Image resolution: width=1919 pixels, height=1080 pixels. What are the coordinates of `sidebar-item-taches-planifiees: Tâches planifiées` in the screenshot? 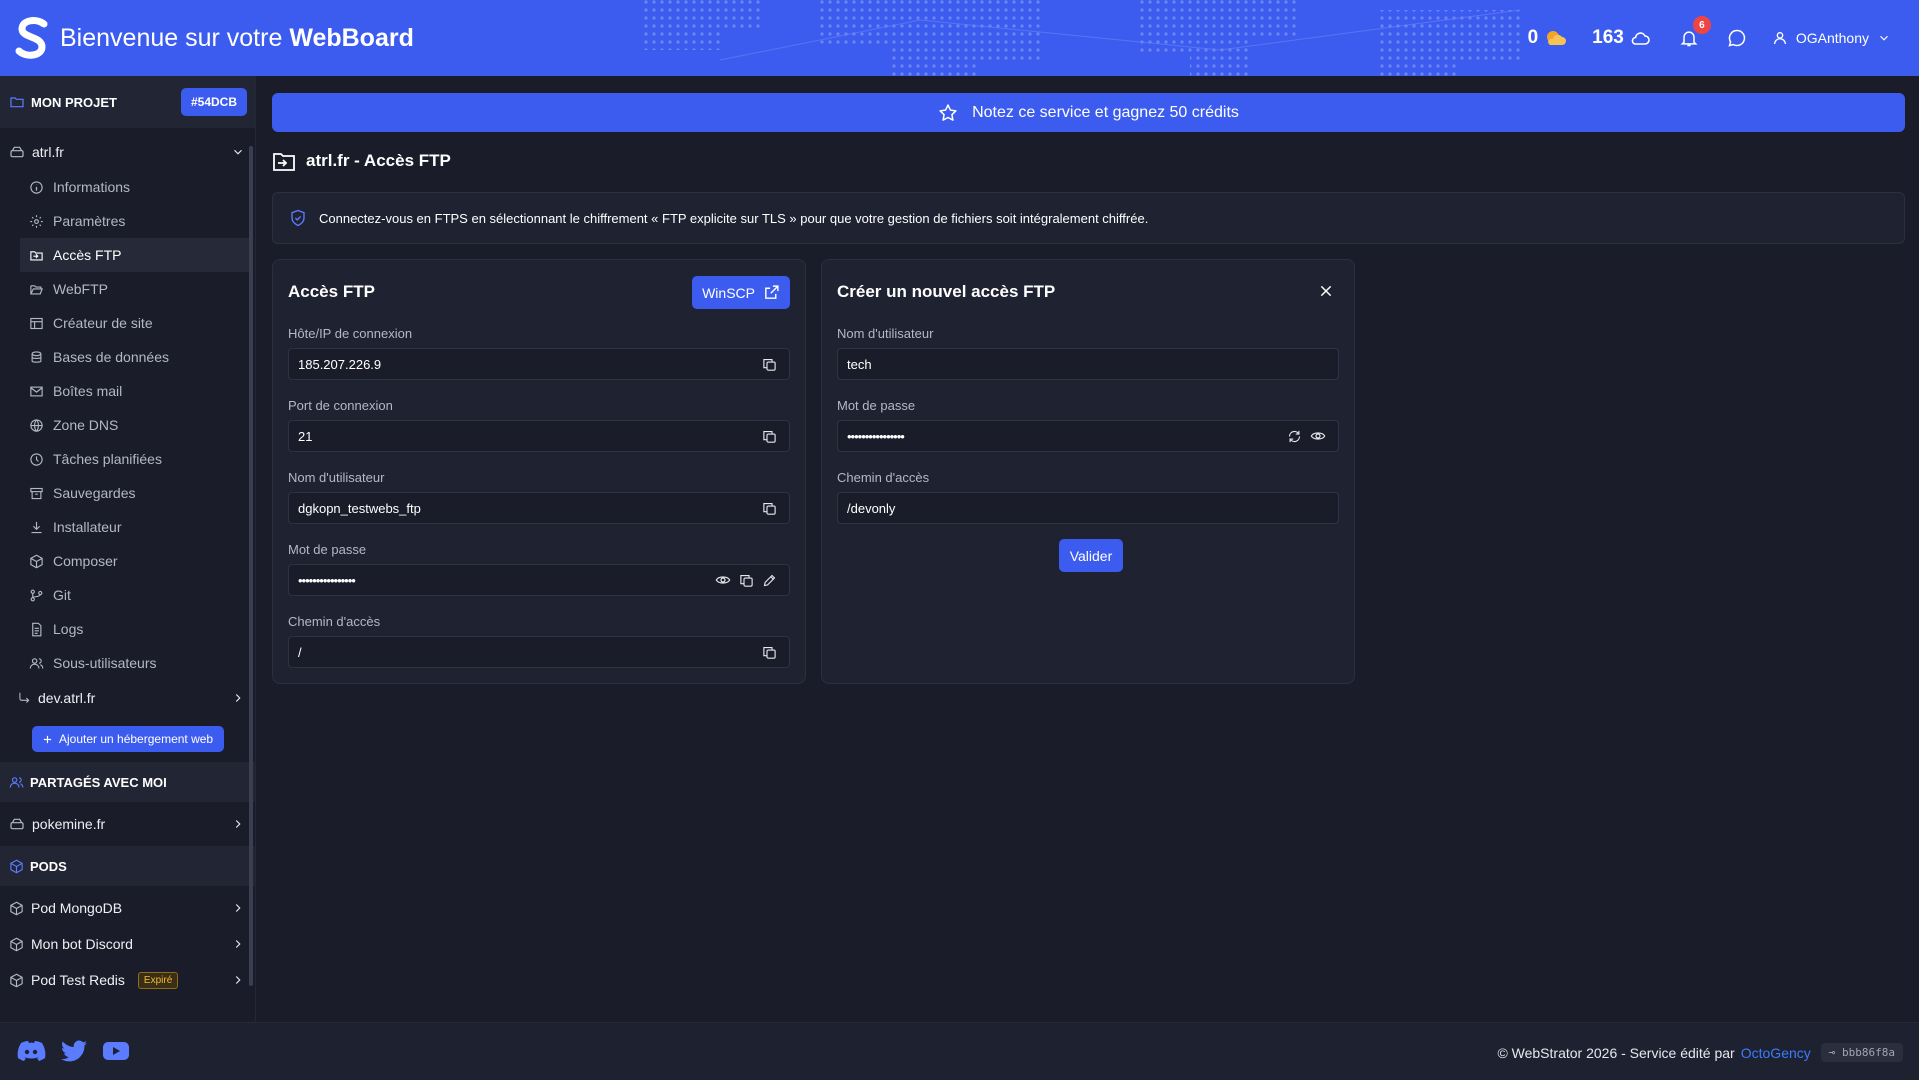 It's located at (135, 459).